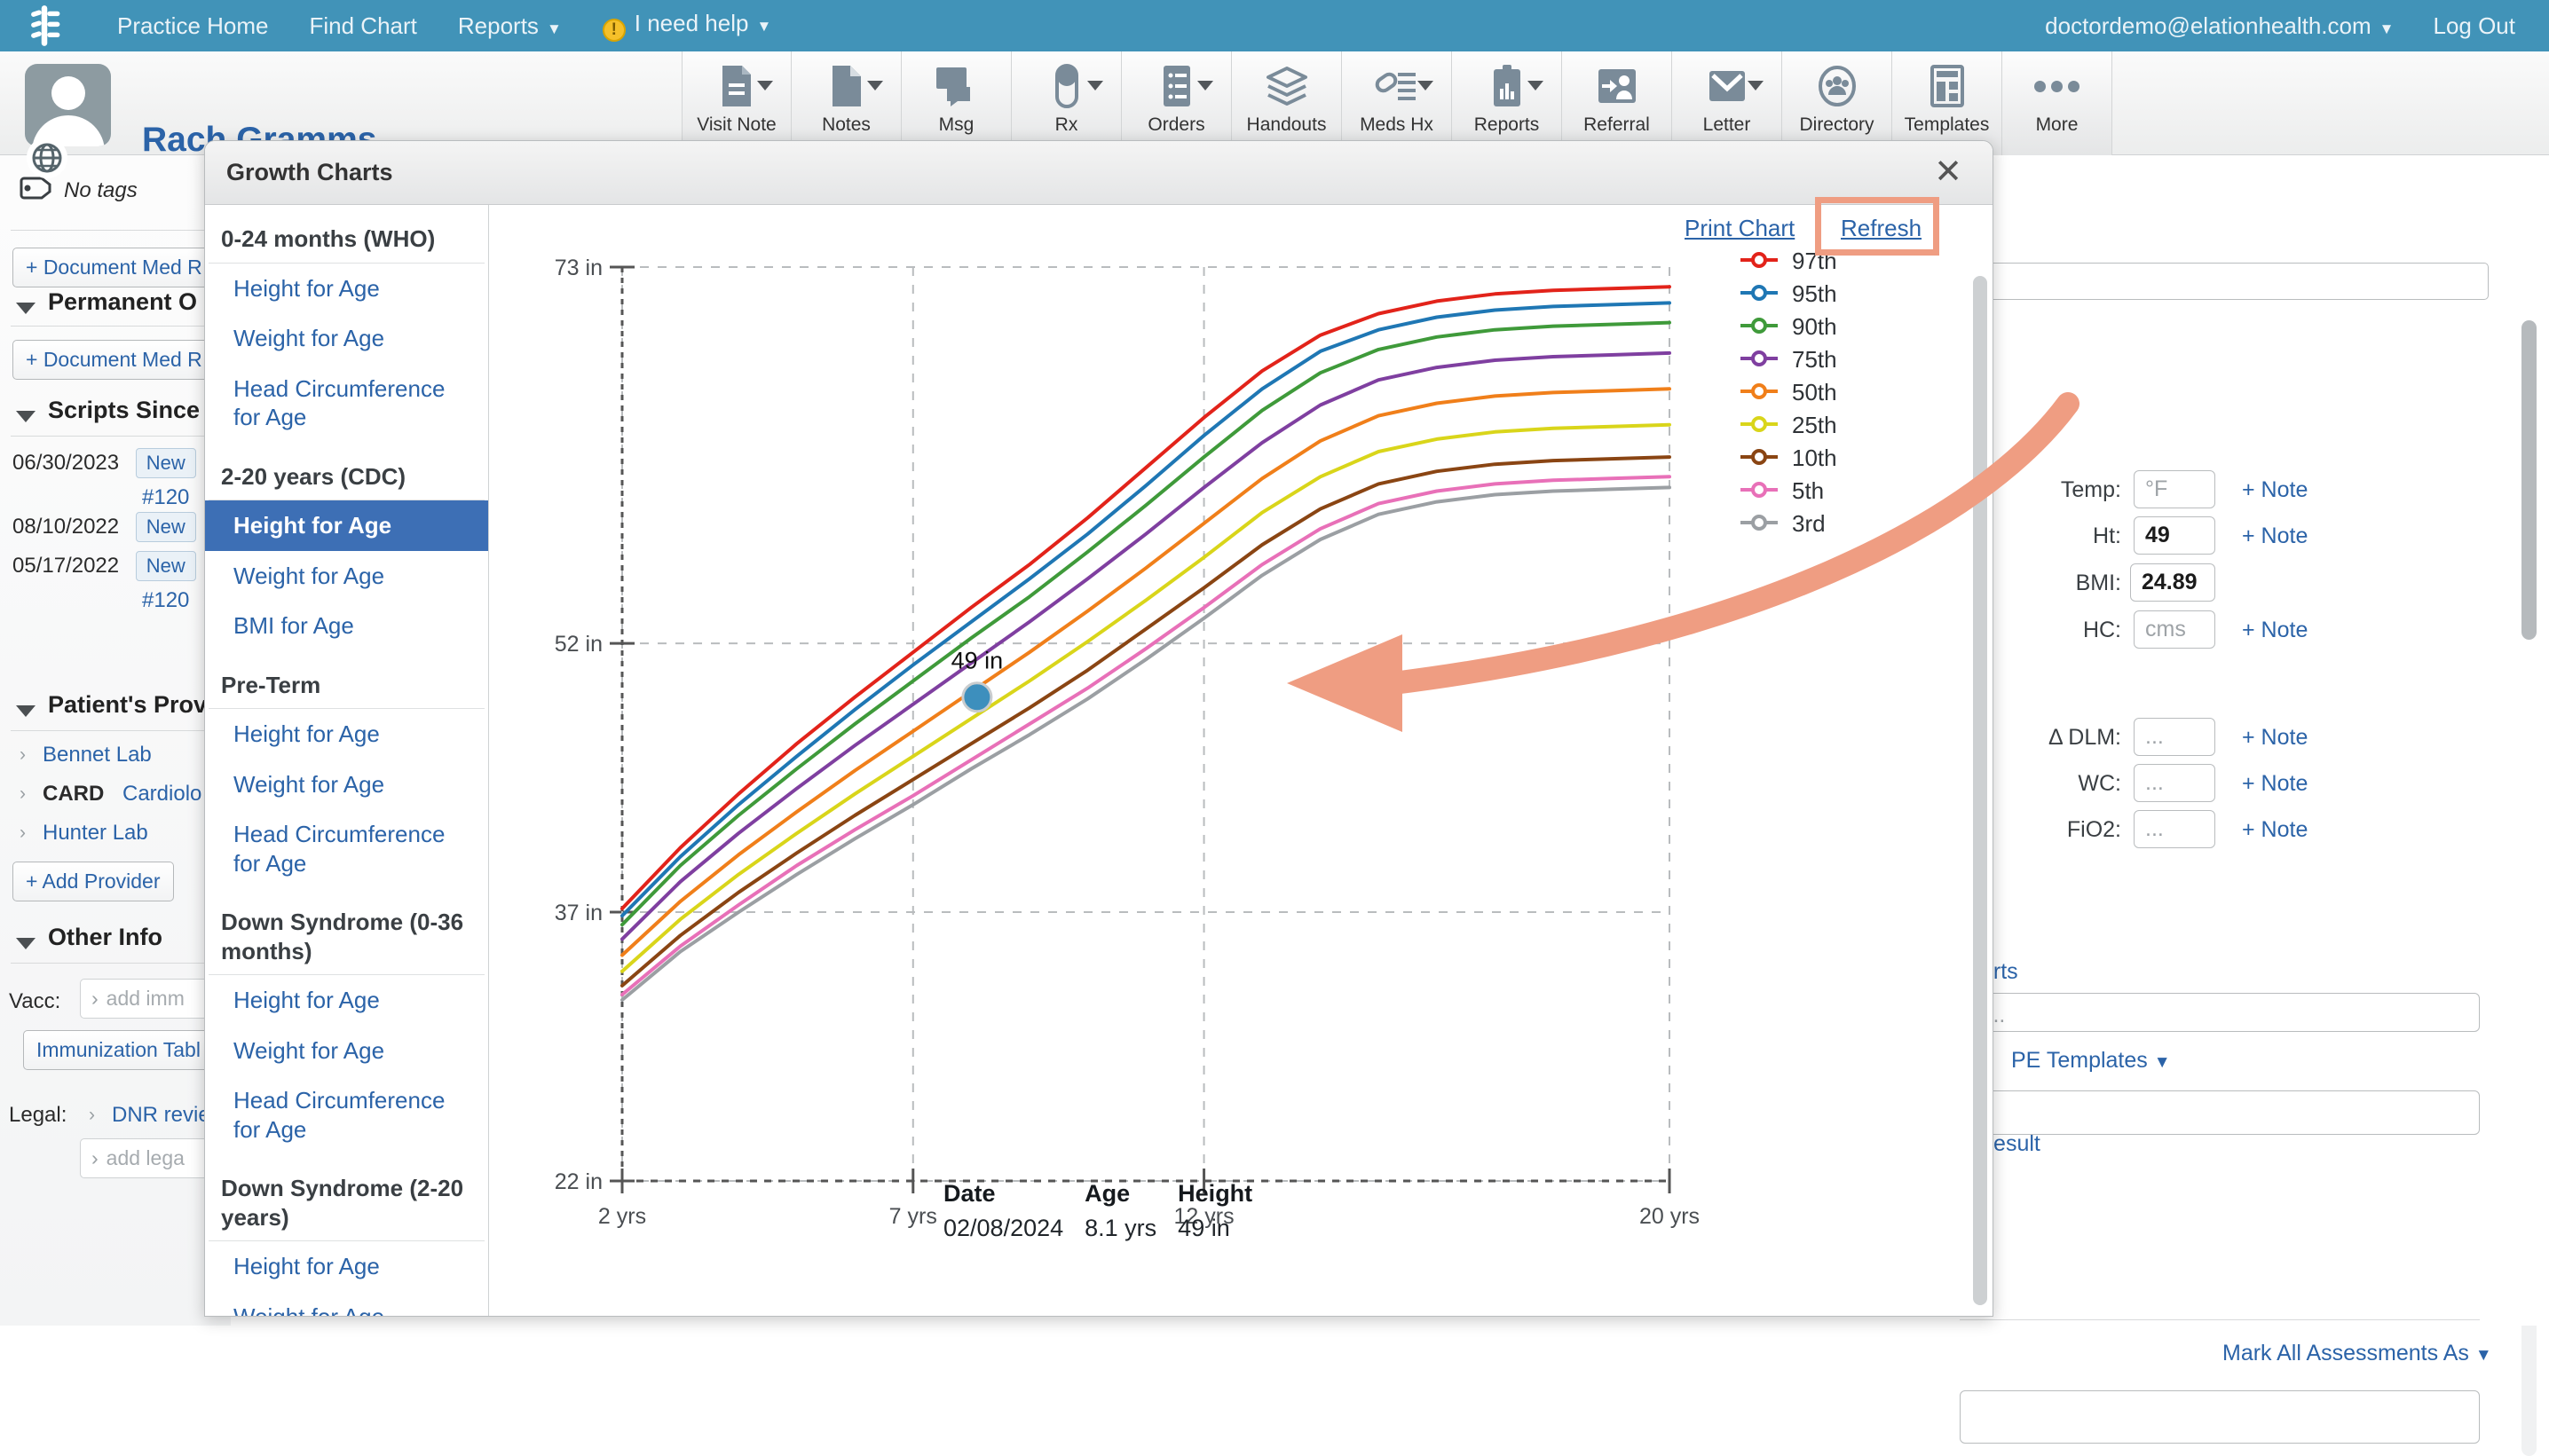 The image size is (2549, 1456). Describe the element at coordinates (510, 26) in the screenshot. I see `nav-reports: Reports ▼` at that location.